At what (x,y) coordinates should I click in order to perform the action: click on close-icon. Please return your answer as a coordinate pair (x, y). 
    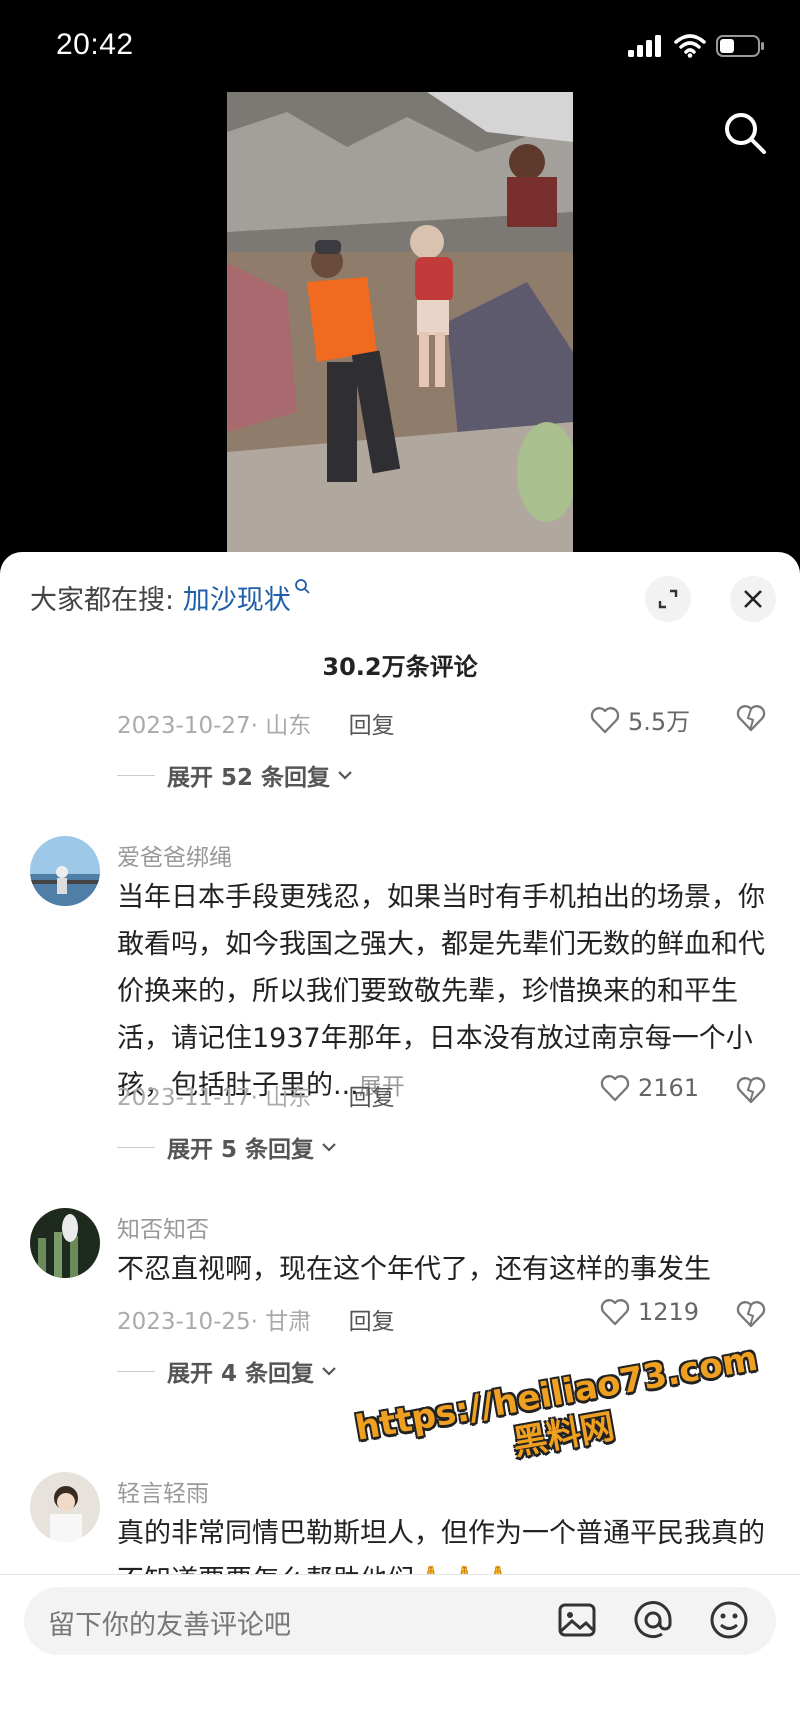
    Looking at the image, I should click on (753, 599).